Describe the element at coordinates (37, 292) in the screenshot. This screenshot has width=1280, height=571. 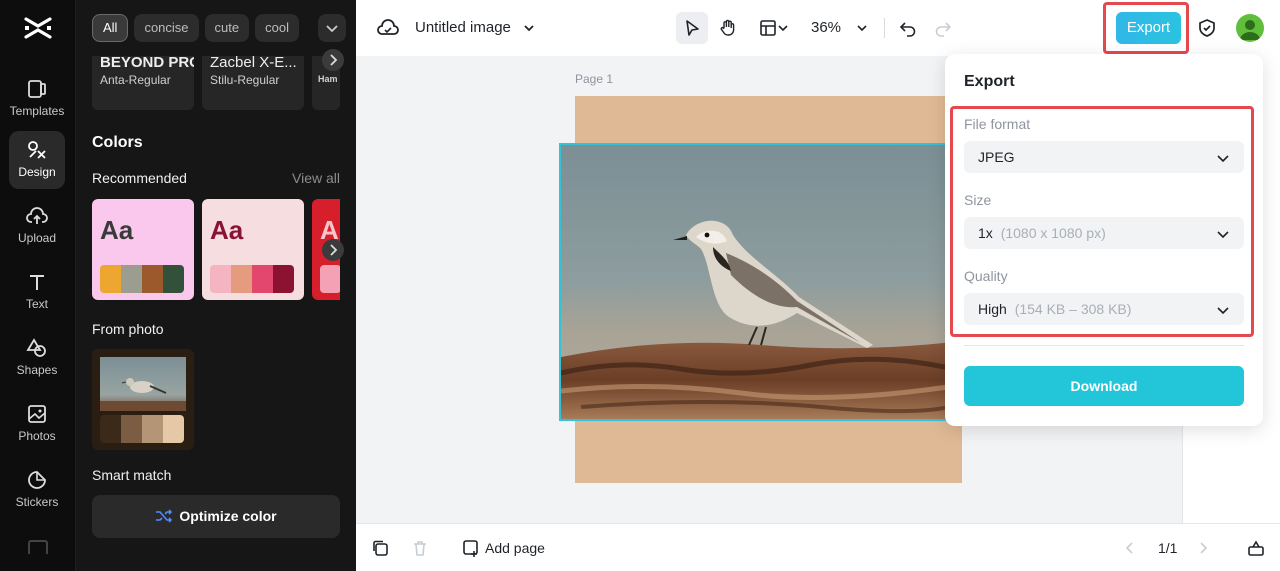
I see `rail-text: Text` at that location.